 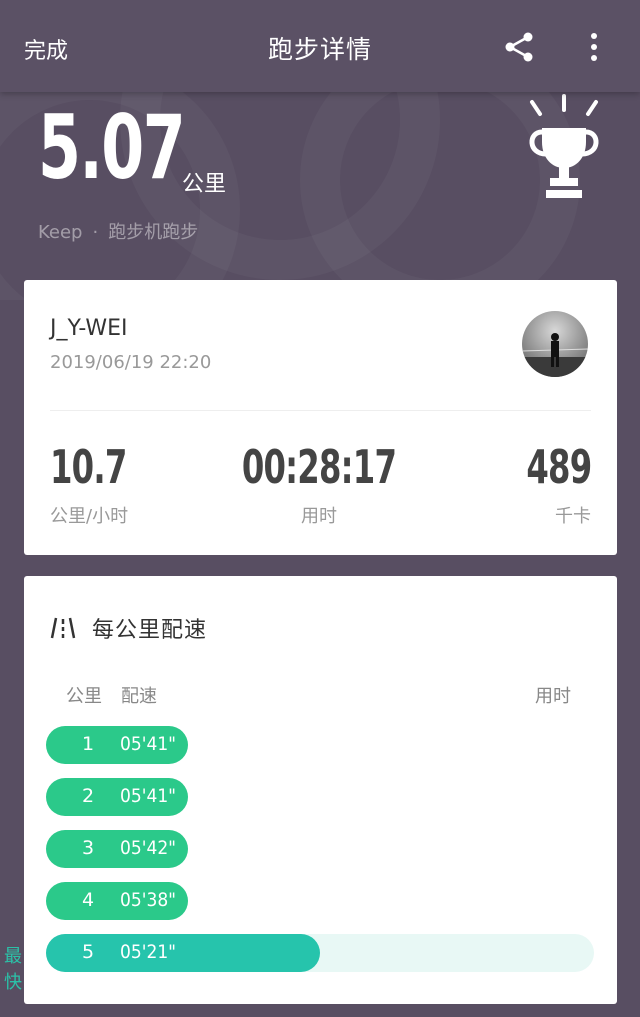 What do you see at coordinates (148, 848) in the screenshot?
I see `pace-row-pace: 05'42"` at bounding box center [148, 848].